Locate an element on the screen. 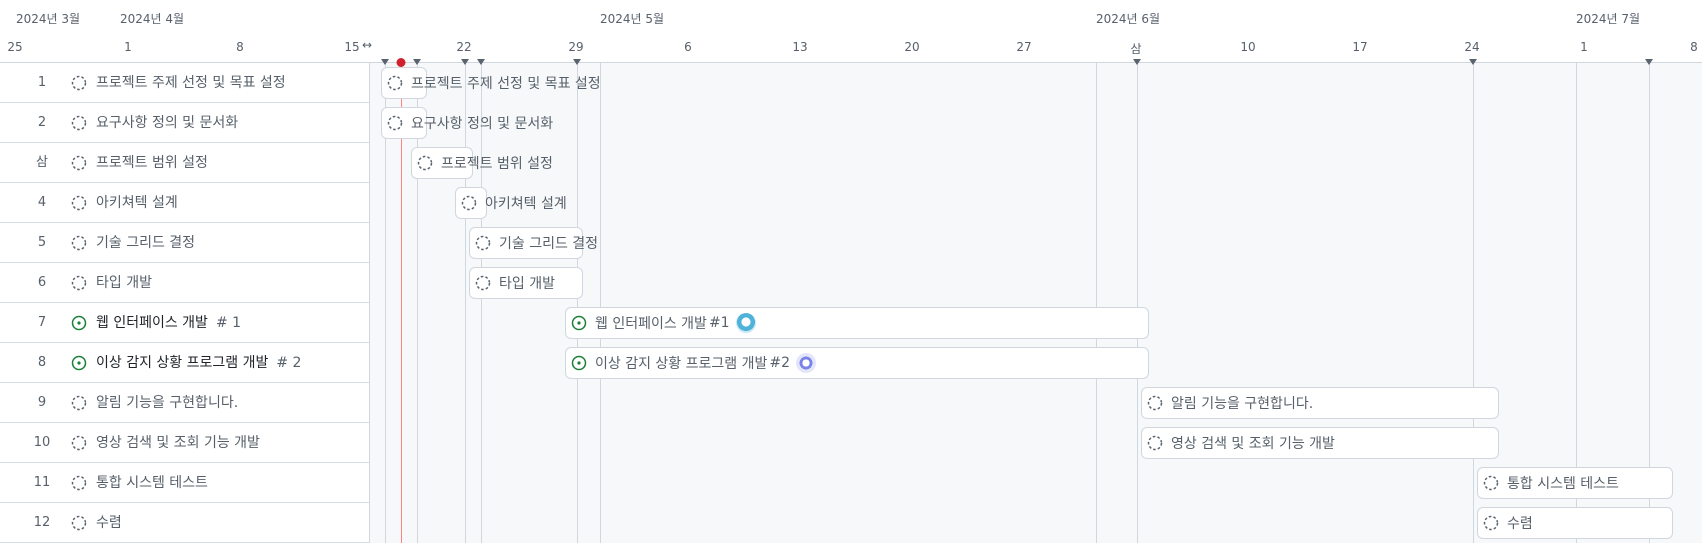 Image resolution: width=1702 pixels, height=543 pixels. row-title: 프로젝트 주제 선정 및 목표 설정 is located at coordinates (191, 83).